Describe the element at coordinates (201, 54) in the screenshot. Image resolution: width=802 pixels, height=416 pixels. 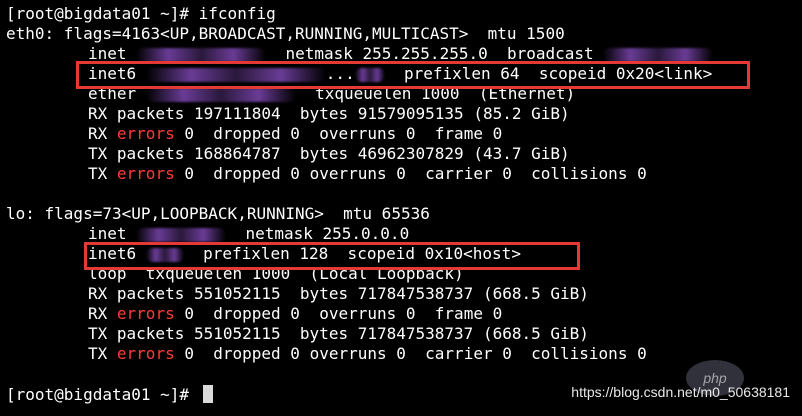
I see `redacted-ip` at that location.